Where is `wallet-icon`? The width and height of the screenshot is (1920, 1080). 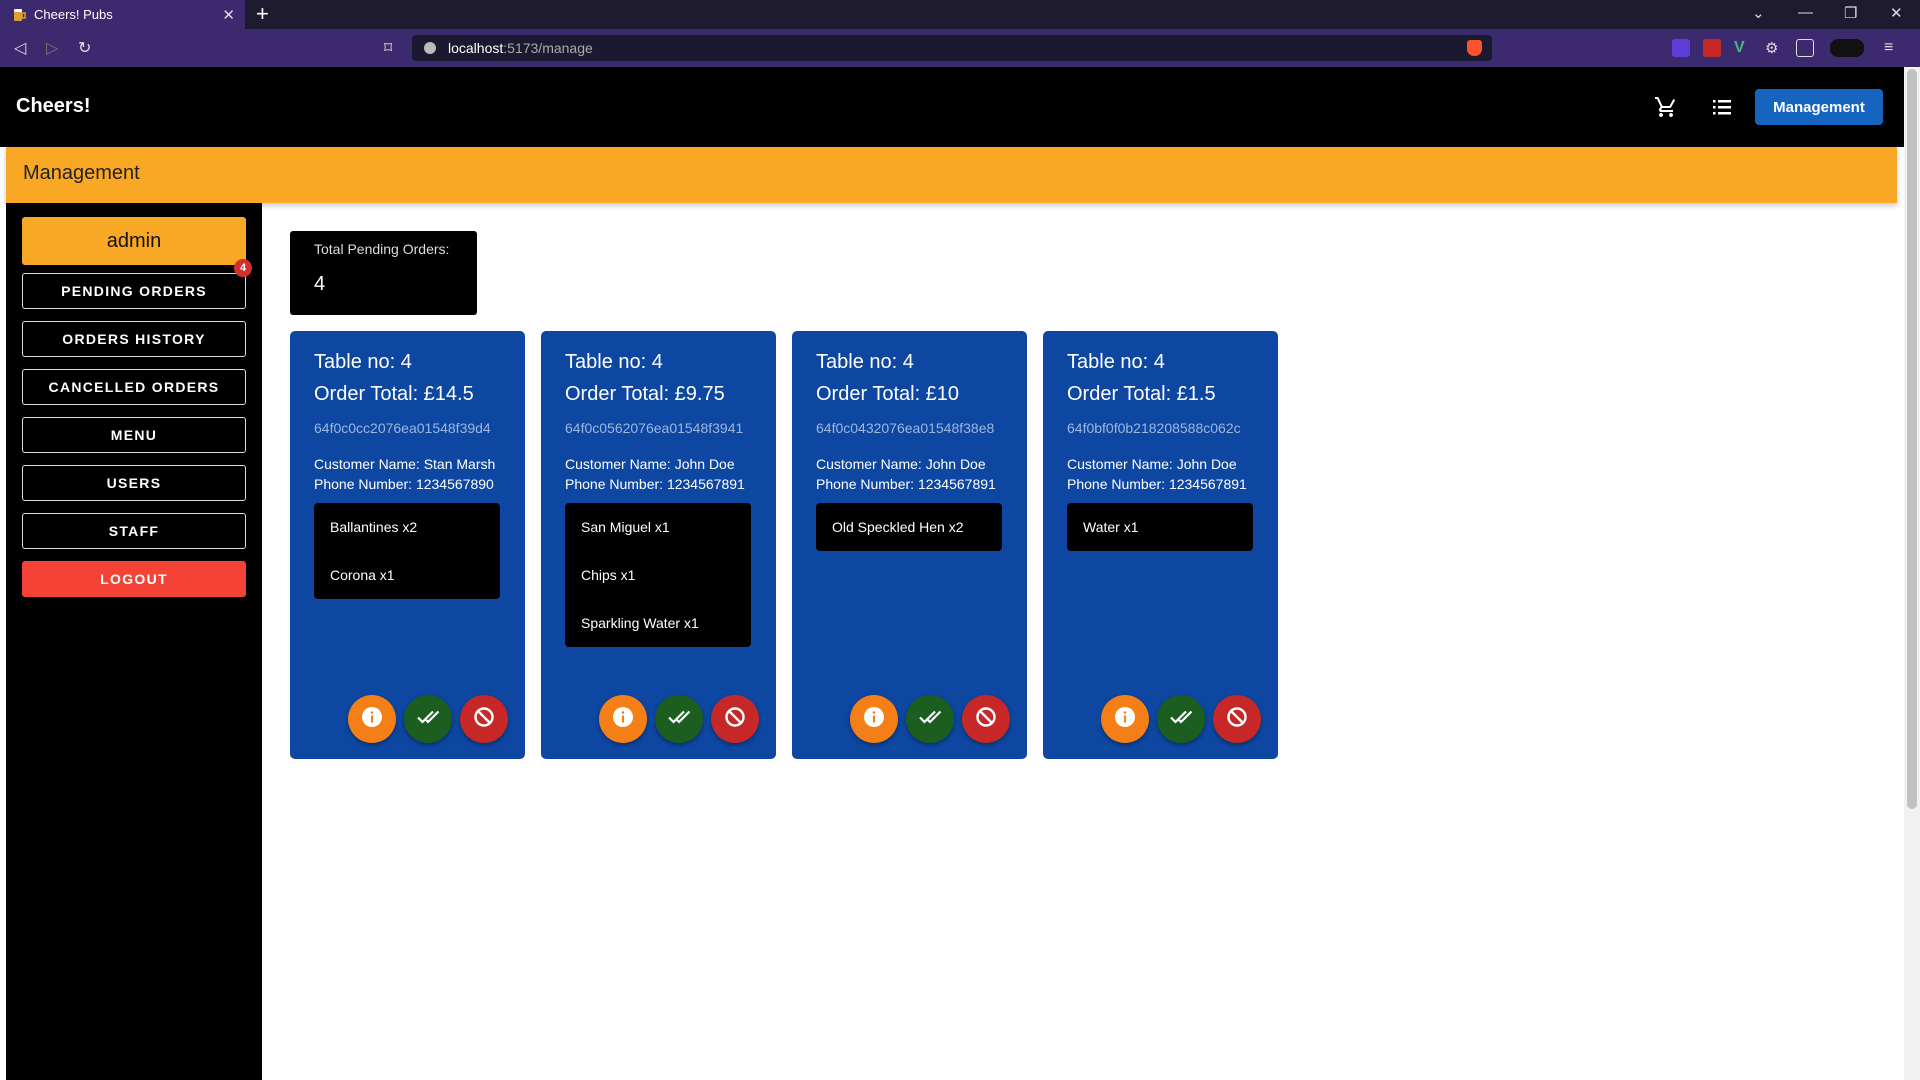 wallet-icon is located at coordinates (1847, 48).